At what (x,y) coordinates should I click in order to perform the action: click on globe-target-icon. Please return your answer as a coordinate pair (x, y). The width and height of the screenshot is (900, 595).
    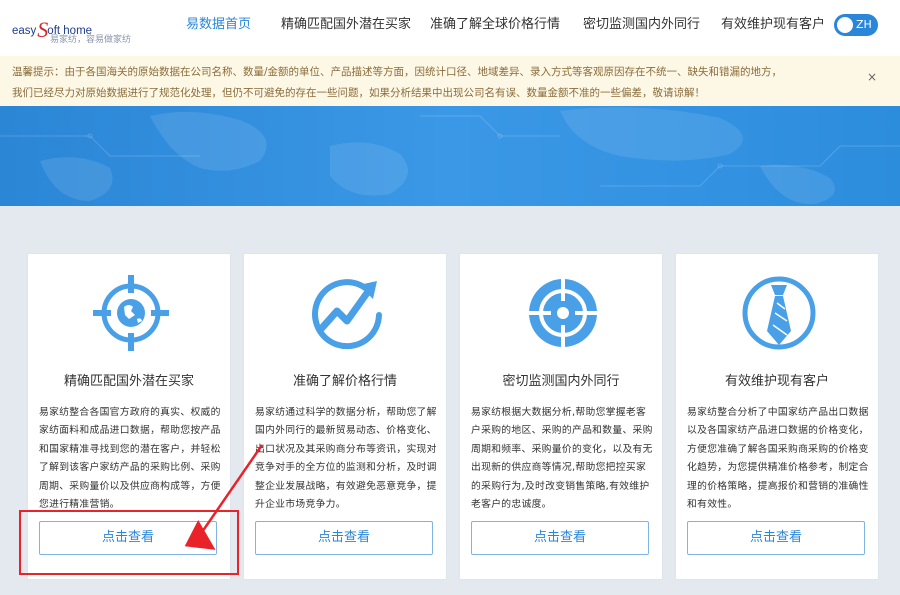
    Looking at the image, I should click on (131, 313).